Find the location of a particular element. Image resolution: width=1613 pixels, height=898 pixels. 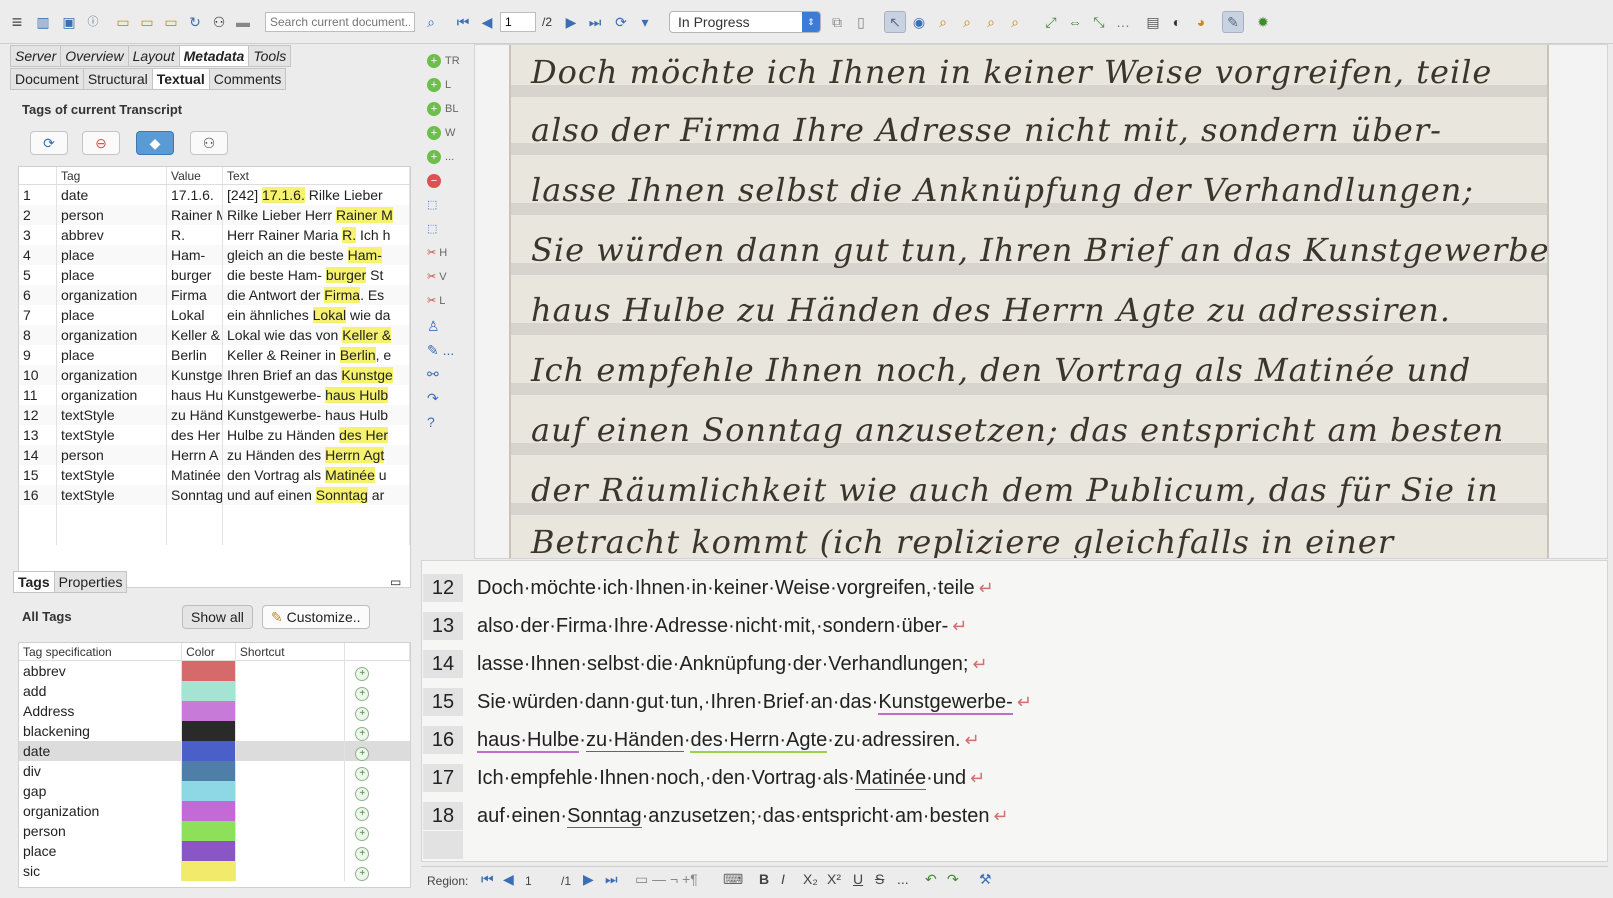

selection-tool-icon: ↖ is located at coordinates (895, 22).